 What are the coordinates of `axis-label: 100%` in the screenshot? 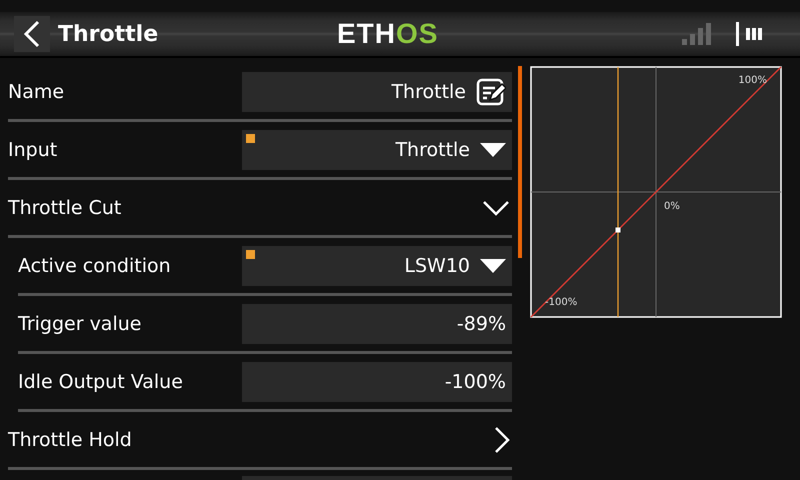 It's located at (752, 80).